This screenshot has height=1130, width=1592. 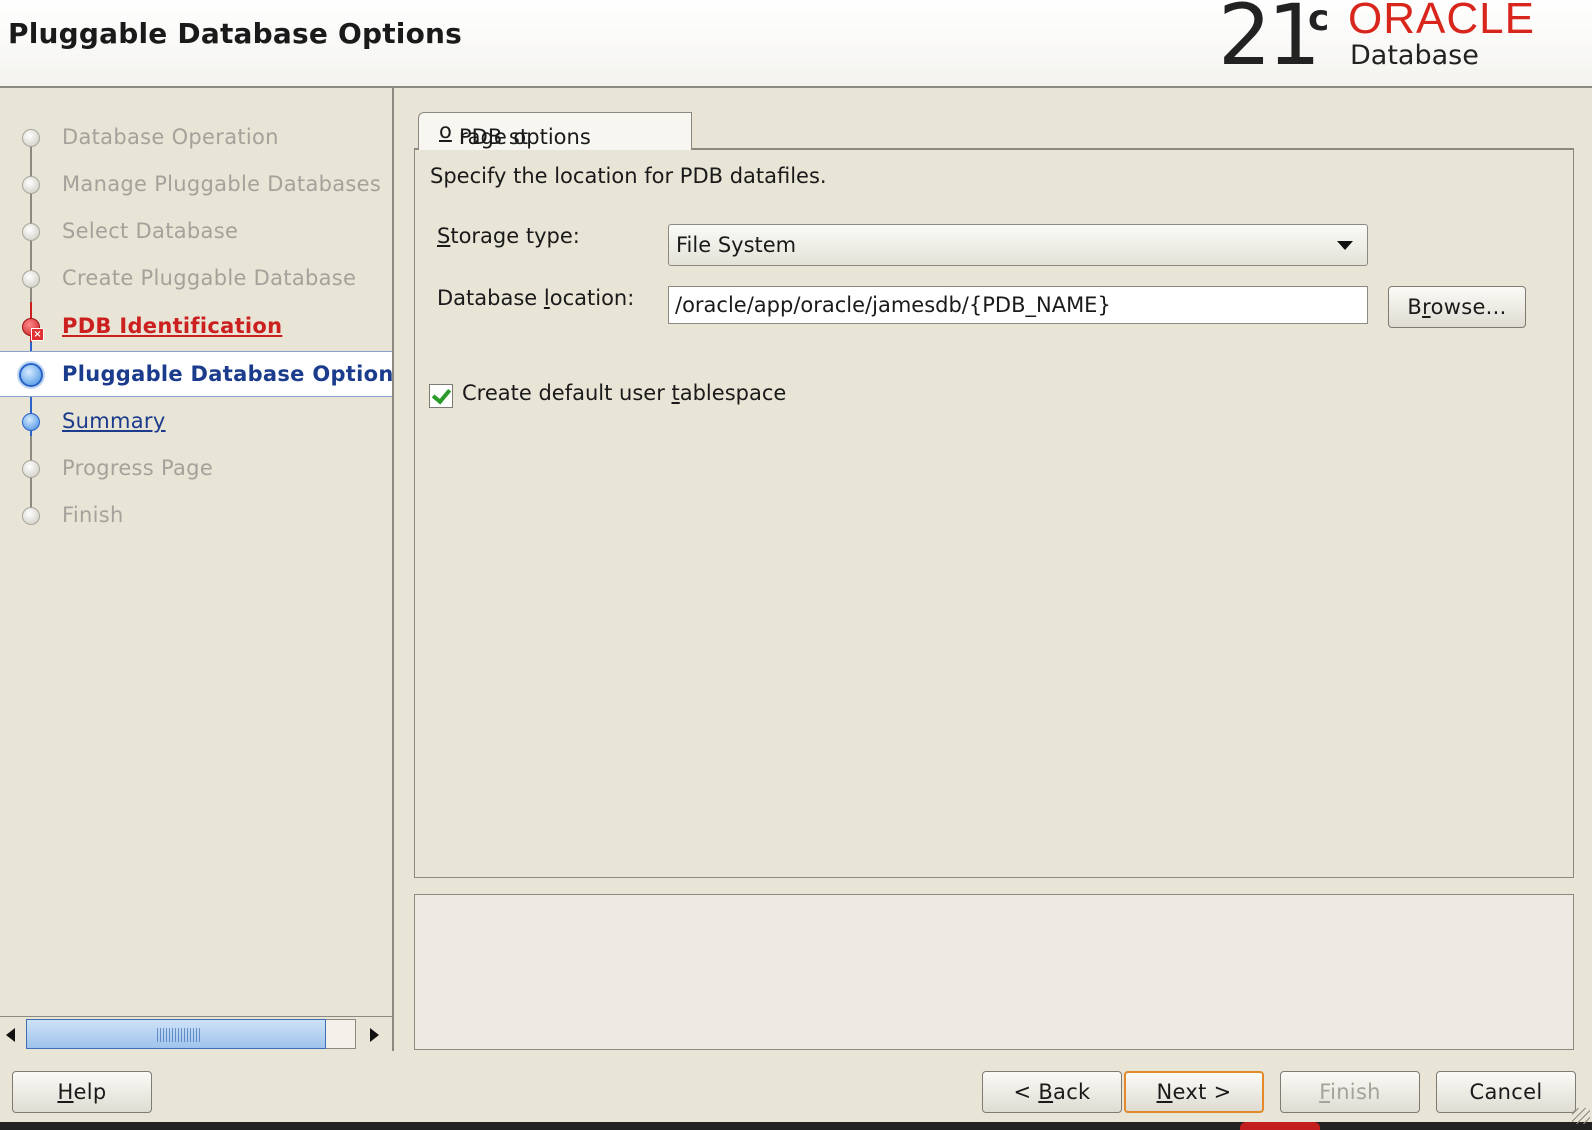 I want to click on page-title: Pluggable Database Options, so click(x=235, y=33).